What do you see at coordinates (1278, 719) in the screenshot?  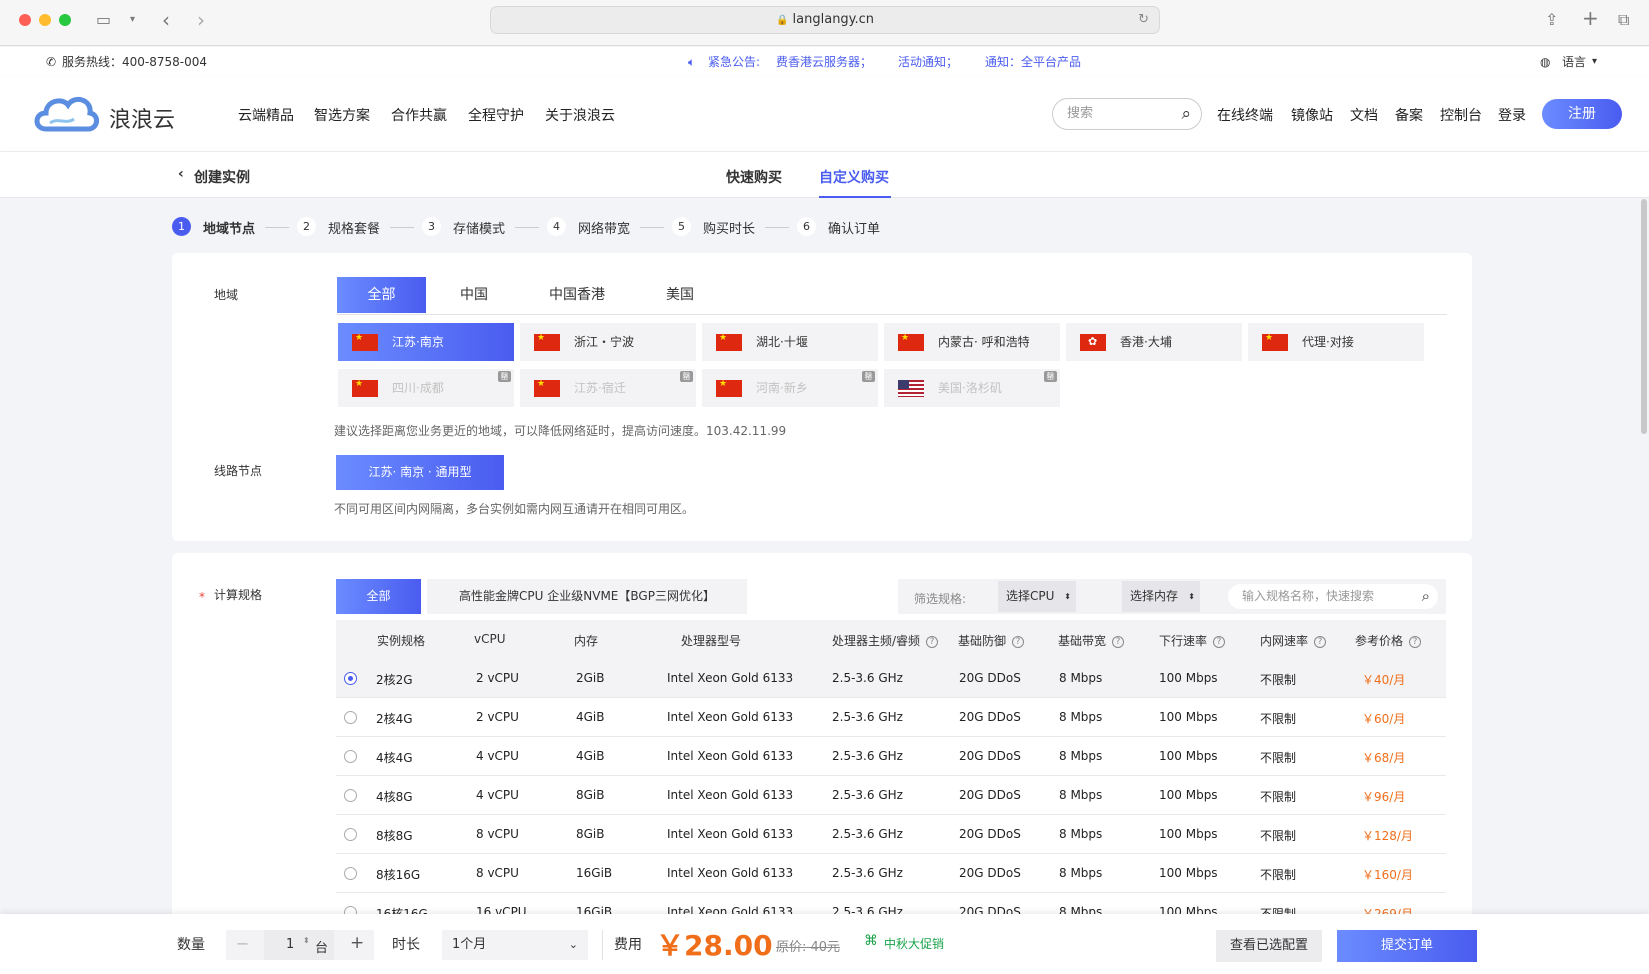 I see `cell-lan: 不限制` at bounding box center [1278, 719].